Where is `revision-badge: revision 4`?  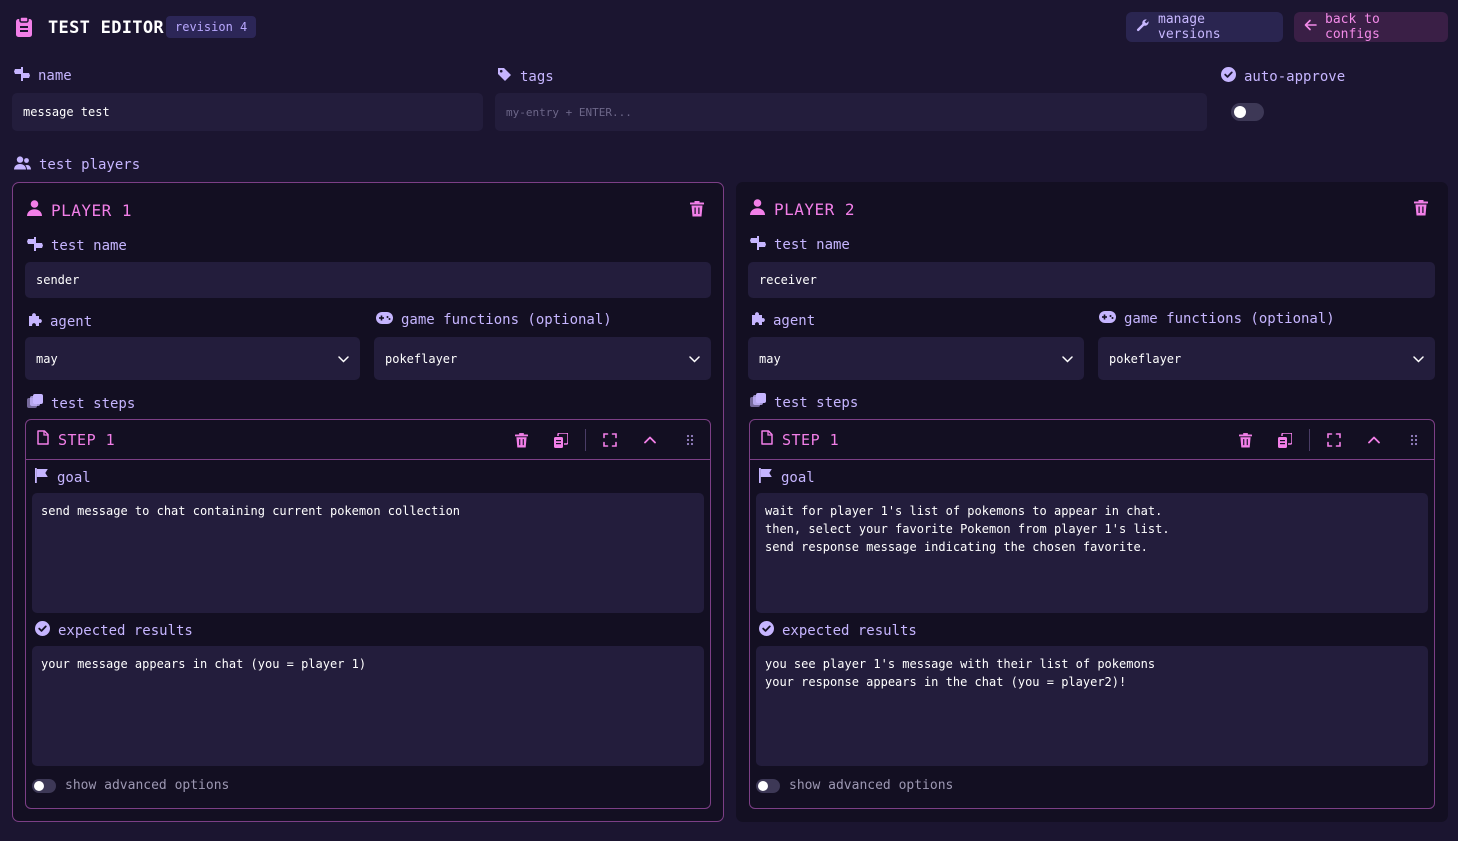 revision-badge: revision 4 is located at coordinates (211, 27).